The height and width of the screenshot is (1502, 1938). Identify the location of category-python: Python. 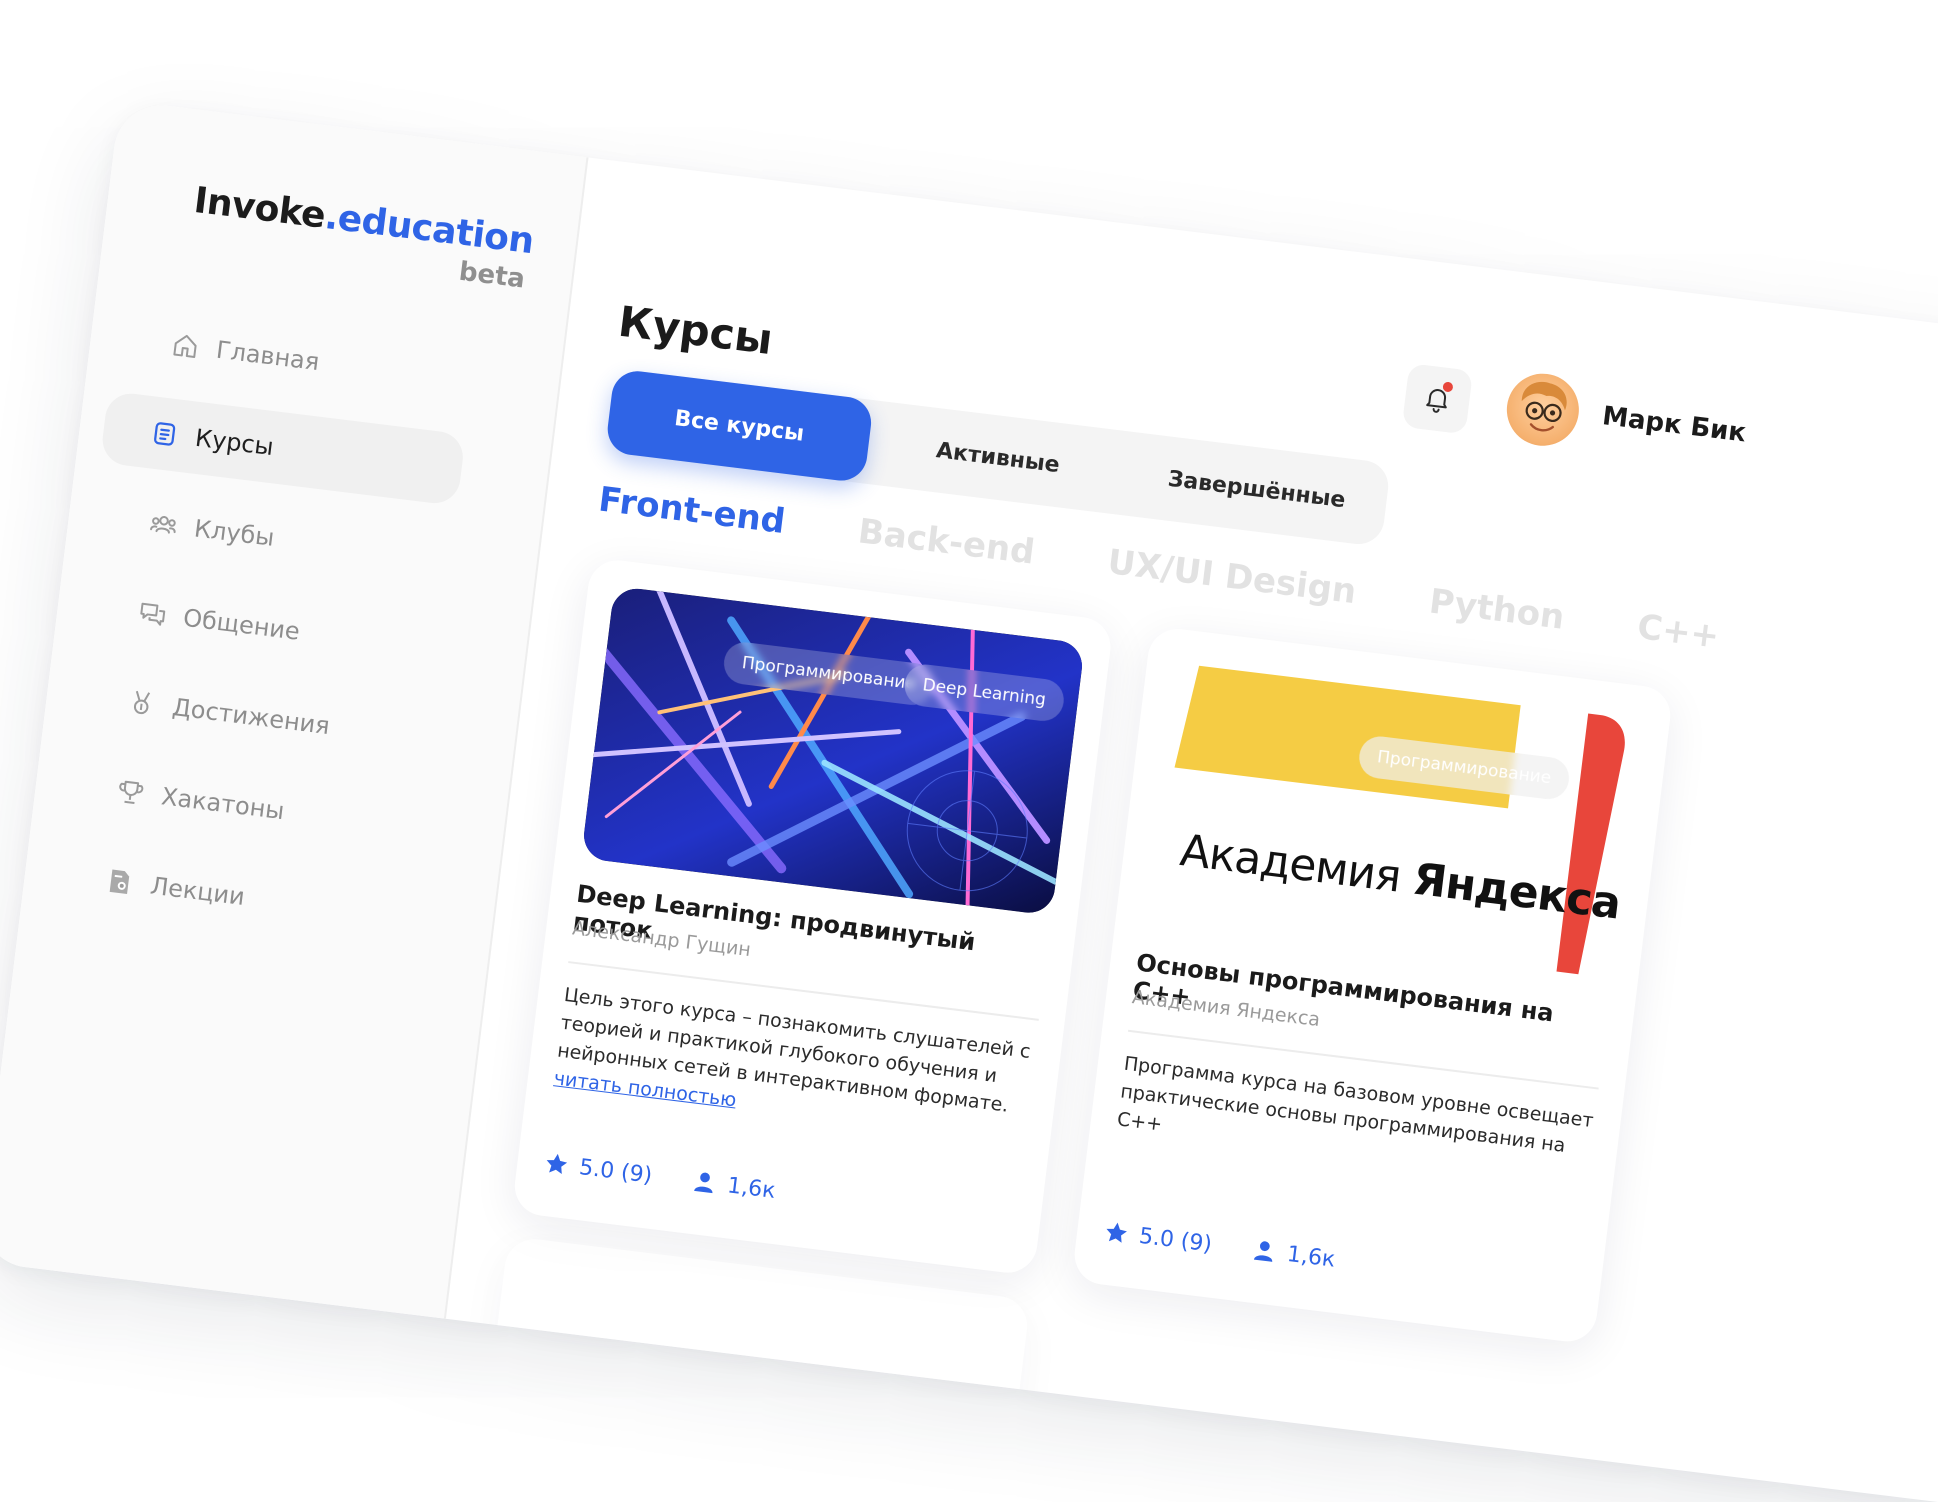
(1497, 609).